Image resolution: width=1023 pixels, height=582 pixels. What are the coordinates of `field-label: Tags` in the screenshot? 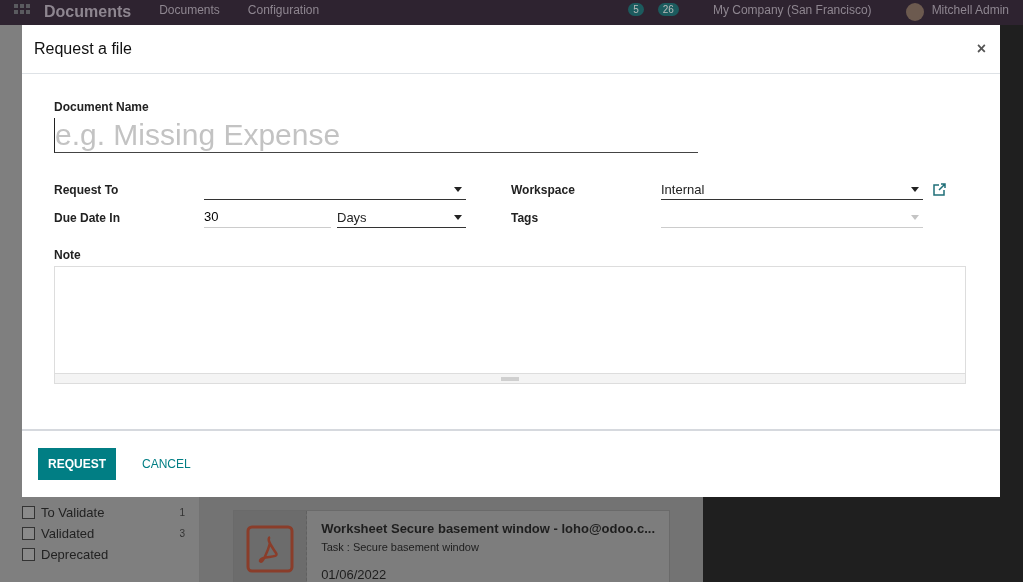 It's located at (525, 217).